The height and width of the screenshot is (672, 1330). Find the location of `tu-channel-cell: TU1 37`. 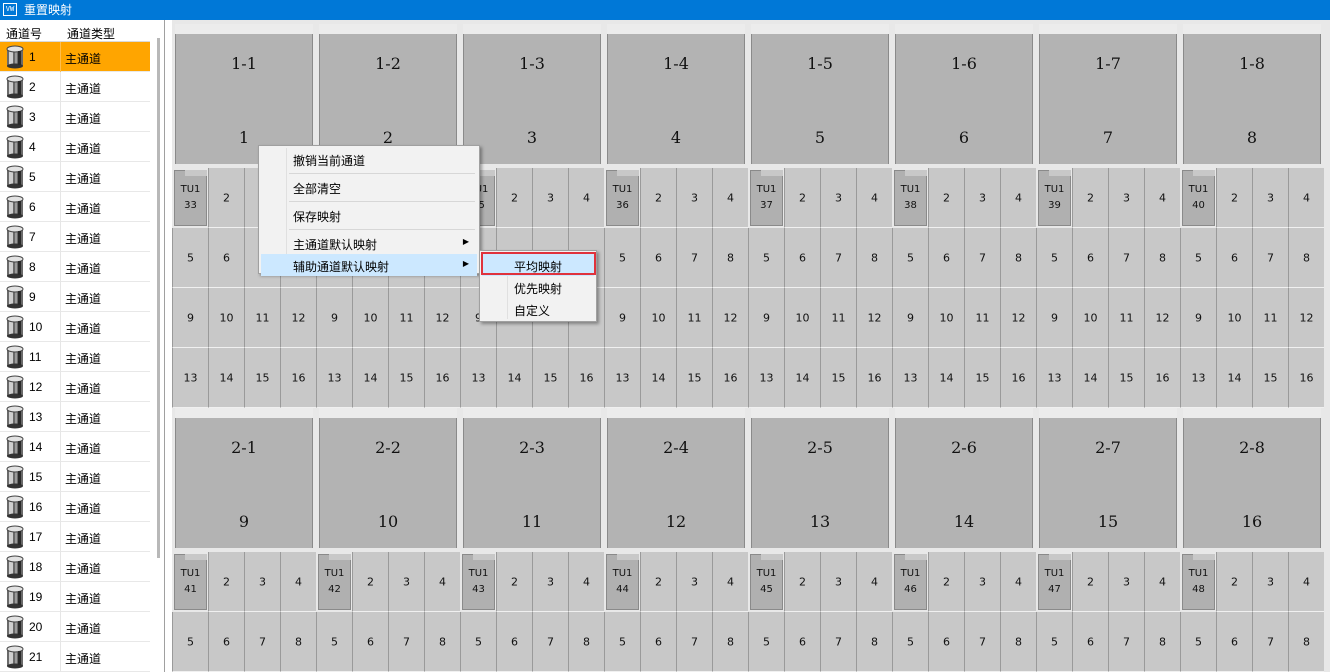

tu-channel-cell: TU1 37 is located at coordinates (766, 198).